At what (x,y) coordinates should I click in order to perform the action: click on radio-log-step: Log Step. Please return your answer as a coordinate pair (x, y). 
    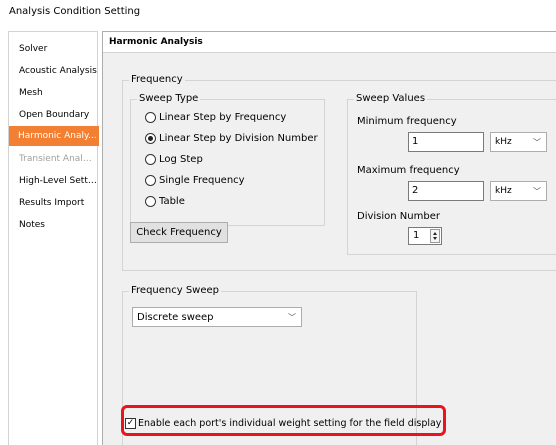
    Looking at the image, I should click on (174, 159).